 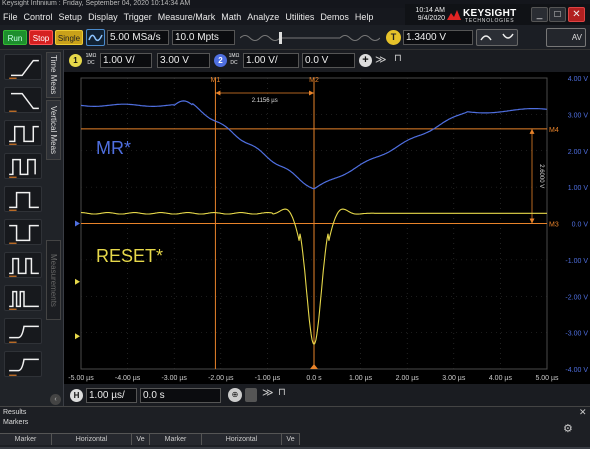 I want to click on col-vertical-2: Ve, so click(x=291, y=439).